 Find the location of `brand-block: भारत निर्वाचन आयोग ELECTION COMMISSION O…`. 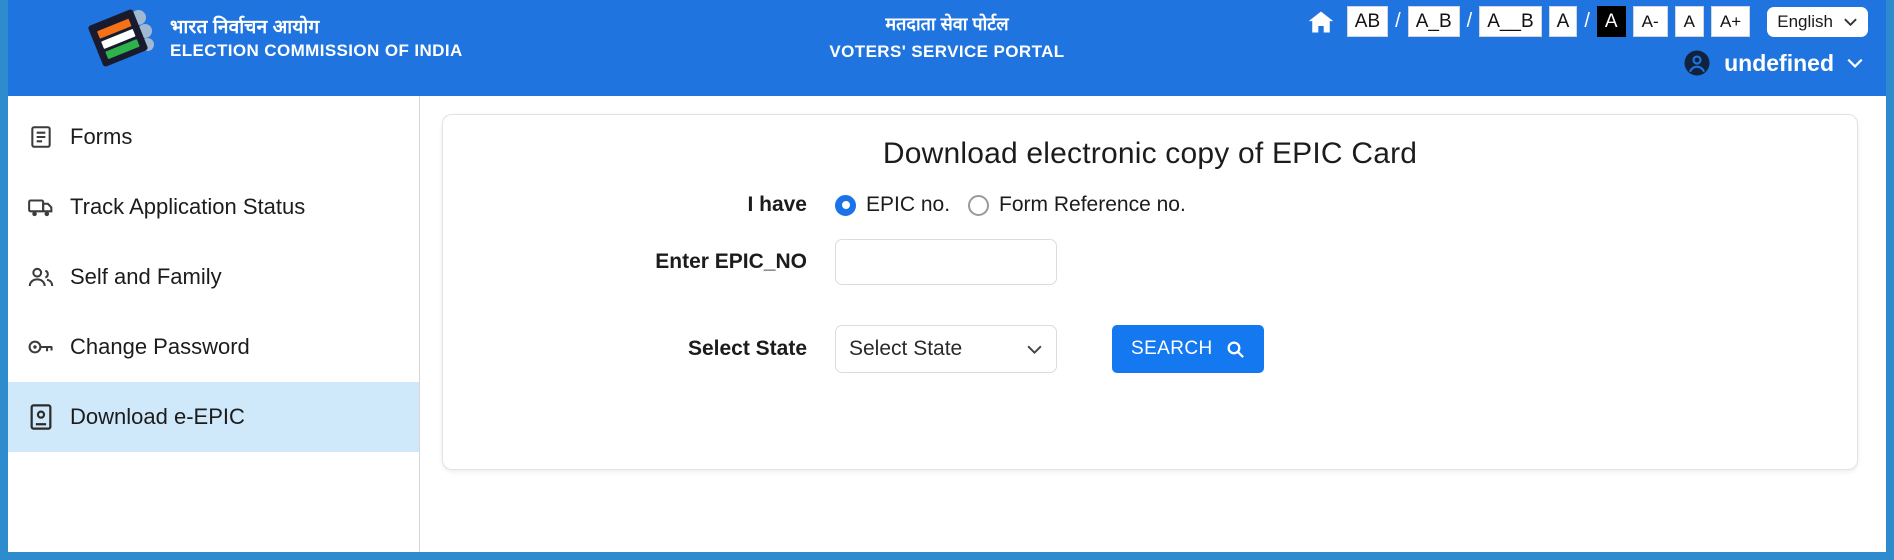

brand-block: भारत निर्वाचन आयोग ELECTION COMMISSION O… is located at coordinates (275, 39).